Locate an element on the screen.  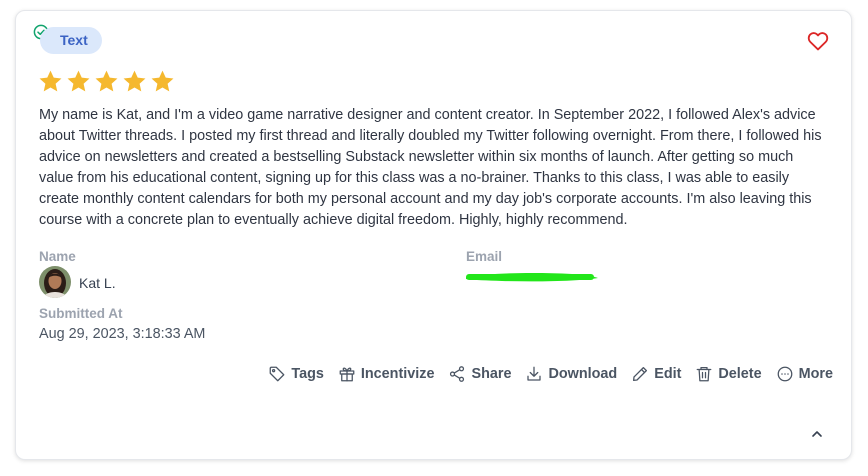
edit-button: Edit is located at coordinates (656, 374).